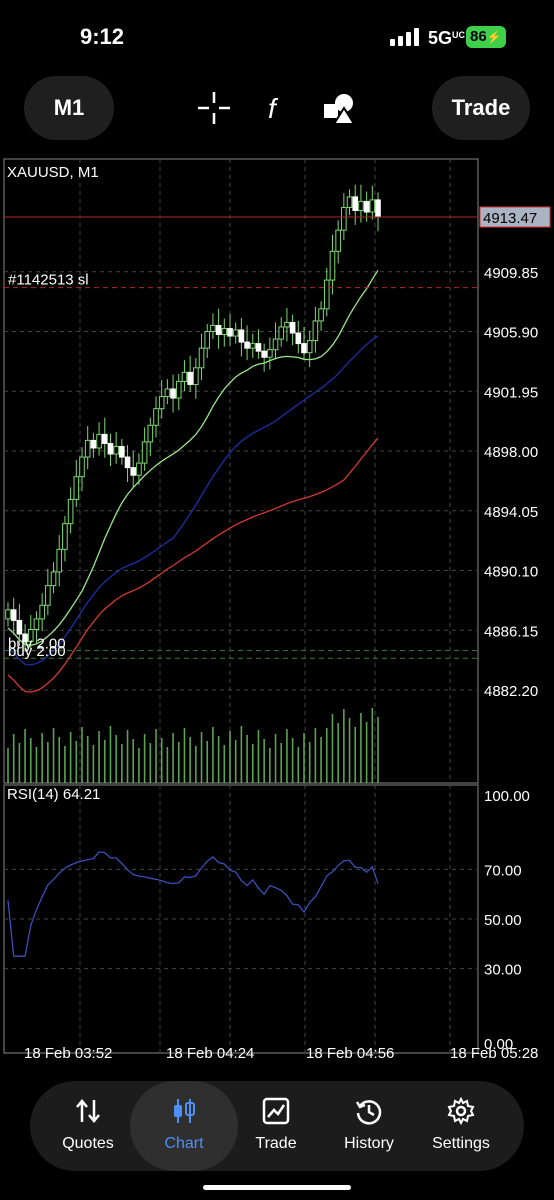 Image resolution: width=554 pixels, height=1200 pixels. I want to click on indicators-function-icon: f, so click(276, 108).